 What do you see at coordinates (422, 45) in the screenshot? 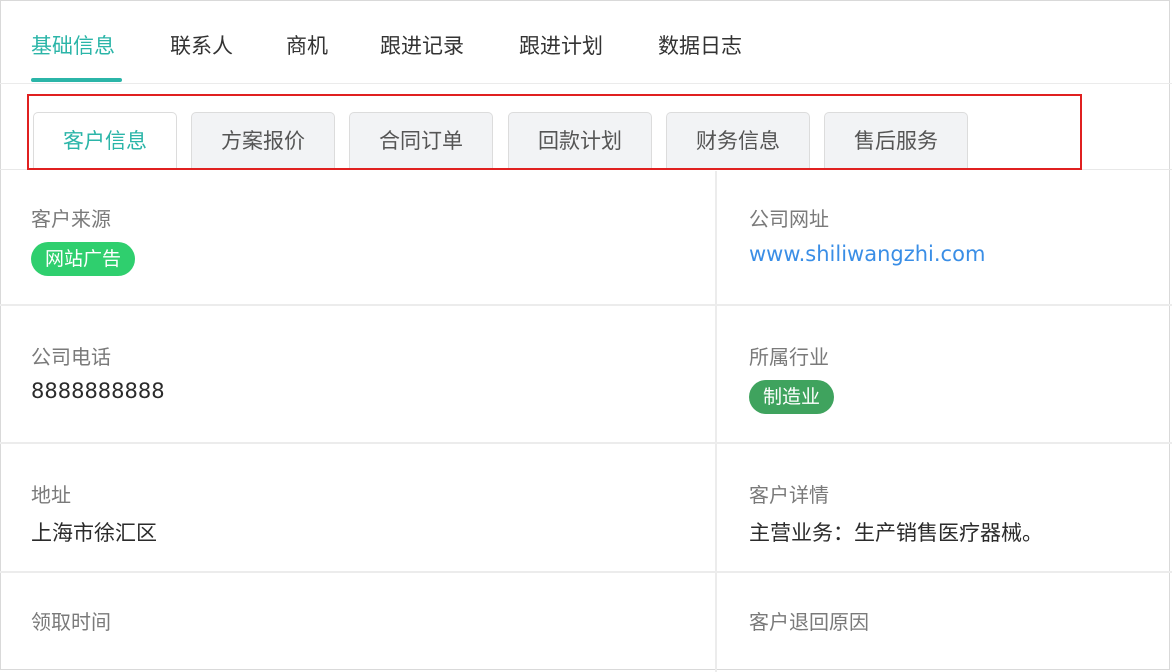
I see `tab-follow-up-records: 跟进记录` at bounding box center [422, 45].